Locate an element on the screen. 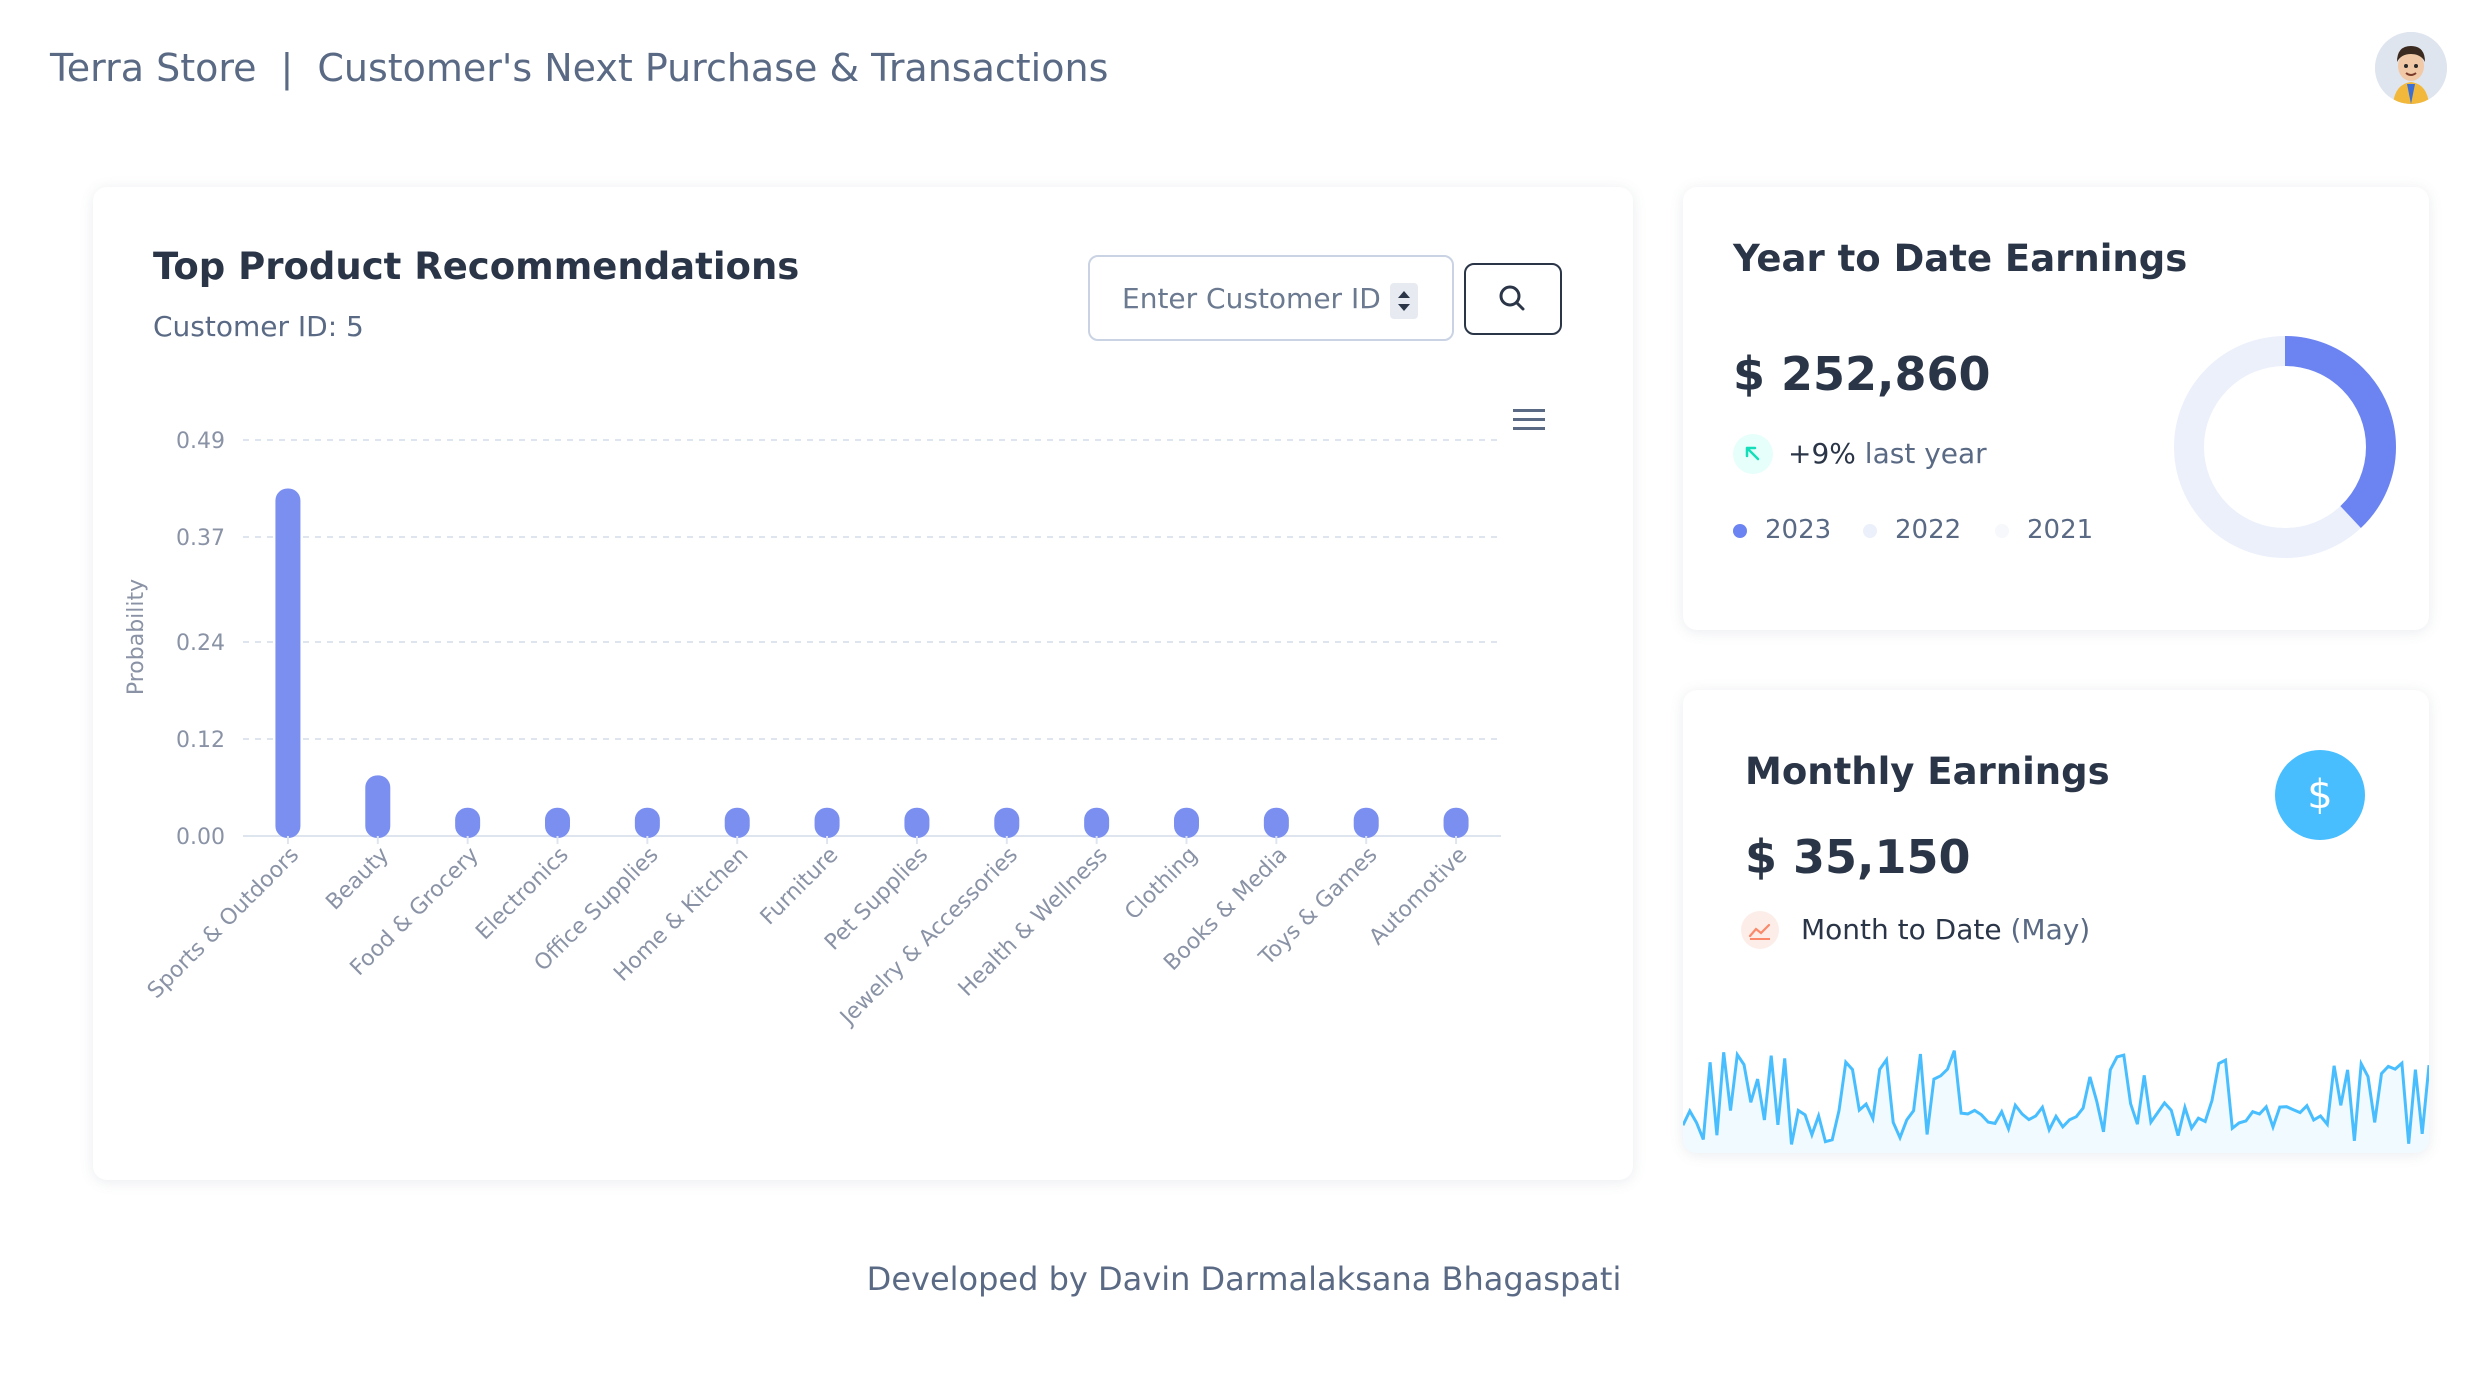  legend-label: 2021 is located at coordinates (2060, 530).